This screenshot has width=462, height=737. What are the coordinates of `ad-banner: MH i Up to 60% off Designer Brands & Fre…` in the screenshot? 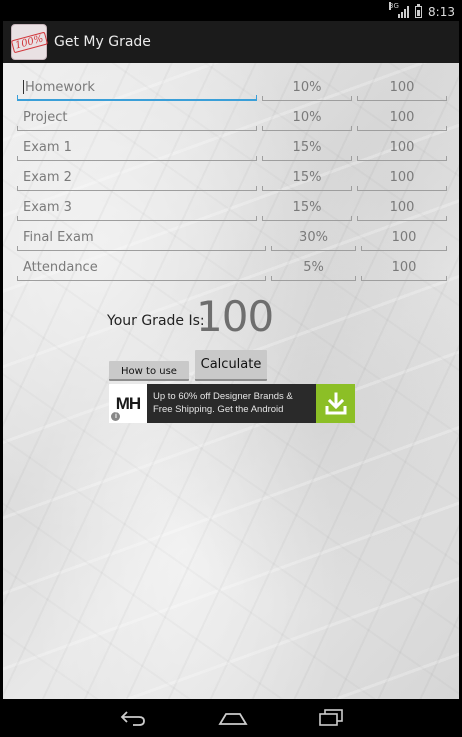 It's located at (232, 403).